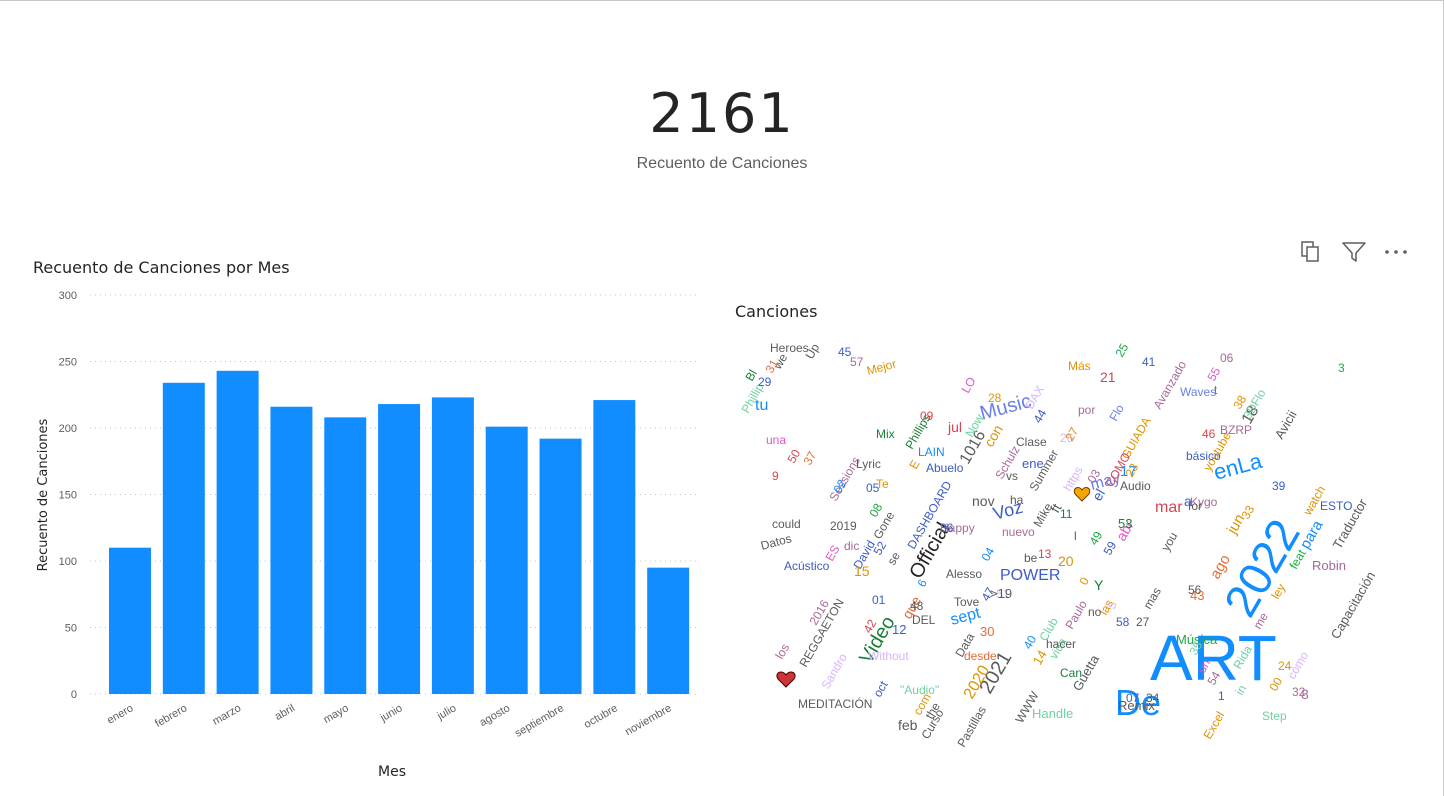 Image resolution: width=1444 pixels, height=796 pixels. What do you see at coordinates (1086, 410) in the screenshot?
I see `wordcloud-word: por` at bounding box center [1086, 410].